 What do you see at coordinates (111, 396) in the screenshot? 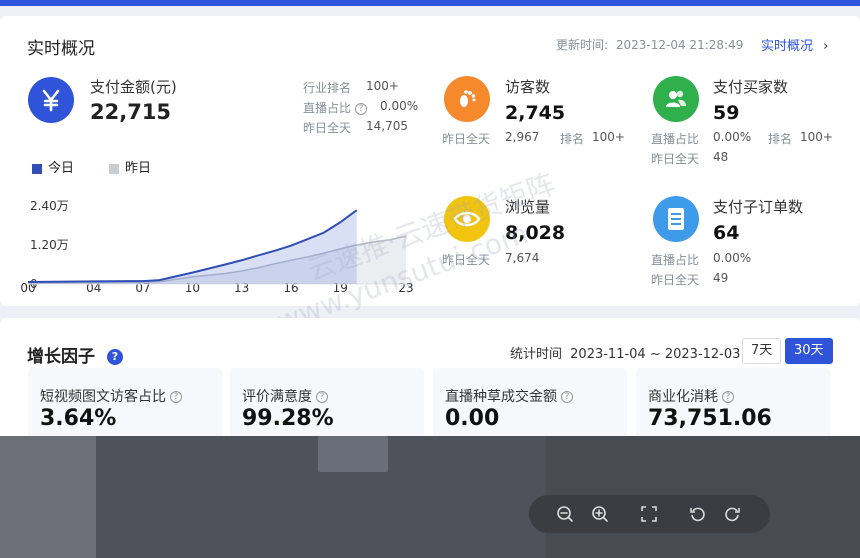
I see `factor-label: 短视频图文访客占比?` at bounding box center [111, 396].